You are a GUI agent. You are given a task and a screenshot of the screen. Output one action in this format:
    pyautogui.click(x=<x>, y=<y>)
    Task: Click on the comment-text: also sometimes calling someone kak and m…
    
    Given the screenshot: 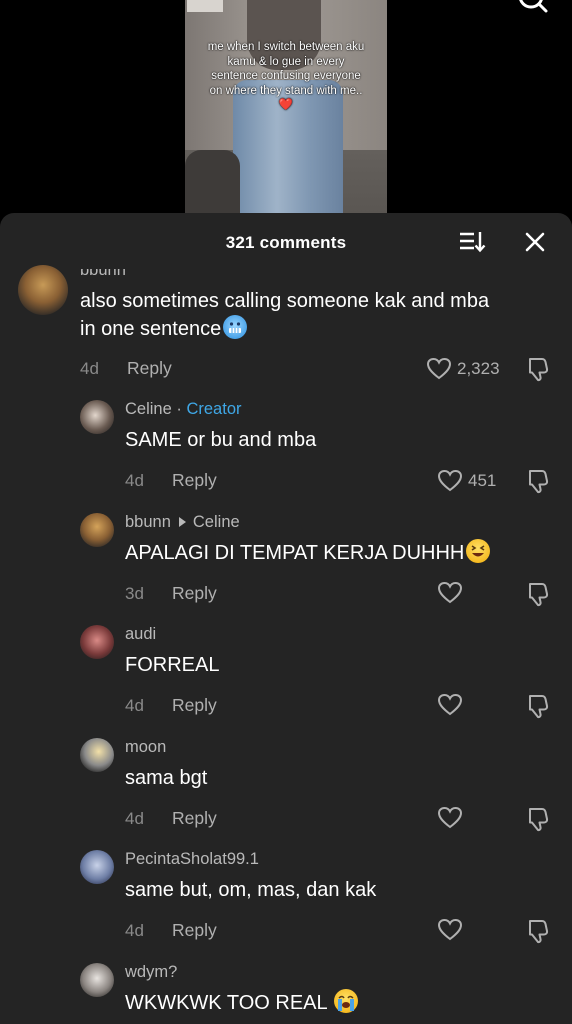 What is the action you would take?
    pyautogui.click(x=285, y=315)
    